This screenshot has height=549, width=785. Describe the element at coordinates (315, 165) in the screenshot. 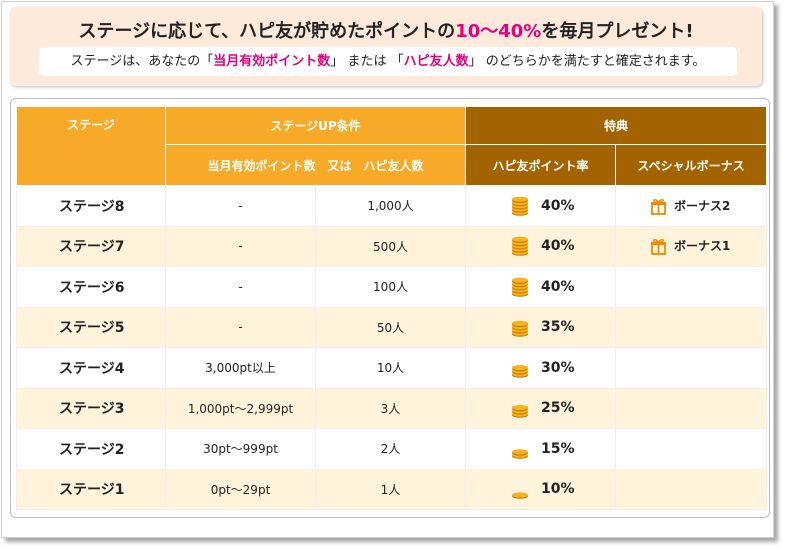

I see `header-condition-sub: 当月有効ポイント数 又は ハピ友人数` at that location.